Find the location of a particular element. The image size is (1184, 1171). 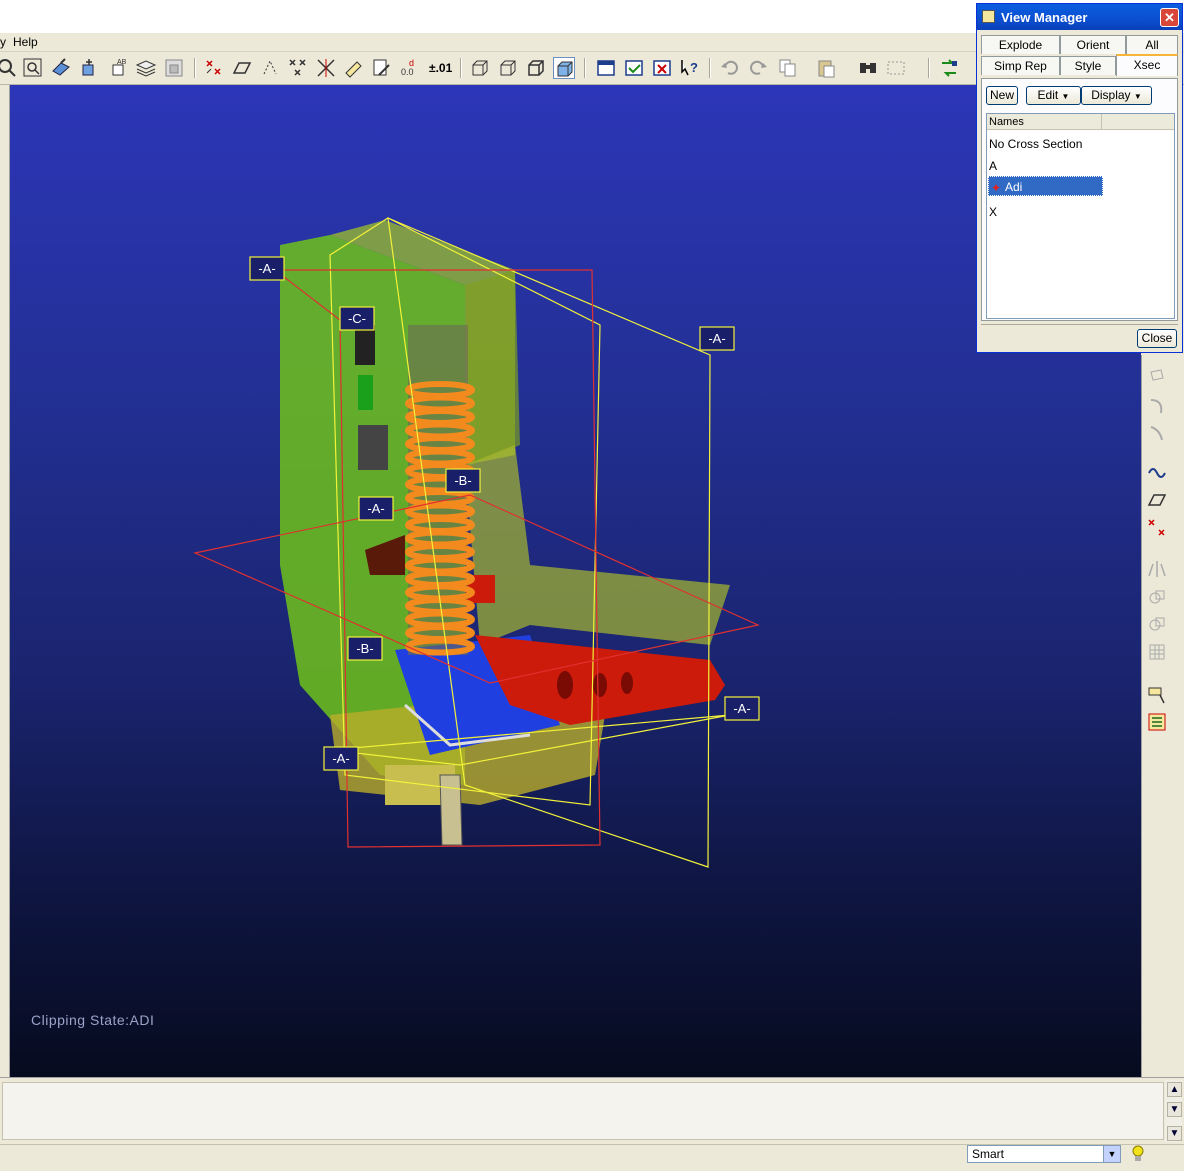

view-names-icon: AB is located at coordinates (118, 68).